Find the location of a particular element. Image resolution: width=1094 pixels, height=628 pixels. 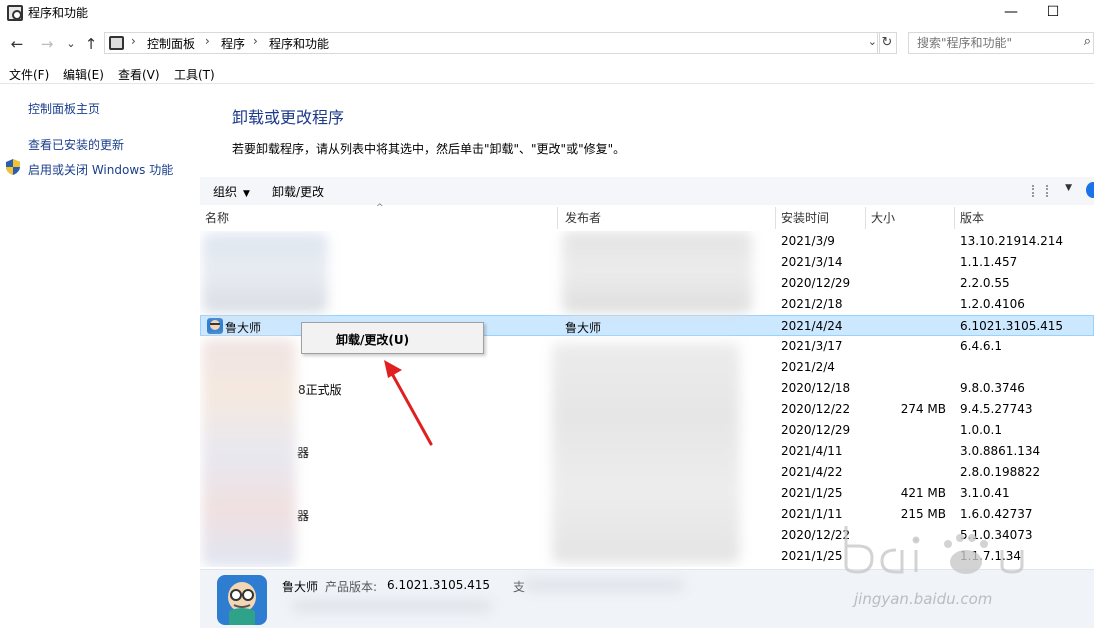

organize-button: 组织 ▼ is located at coordinates (231, 191).